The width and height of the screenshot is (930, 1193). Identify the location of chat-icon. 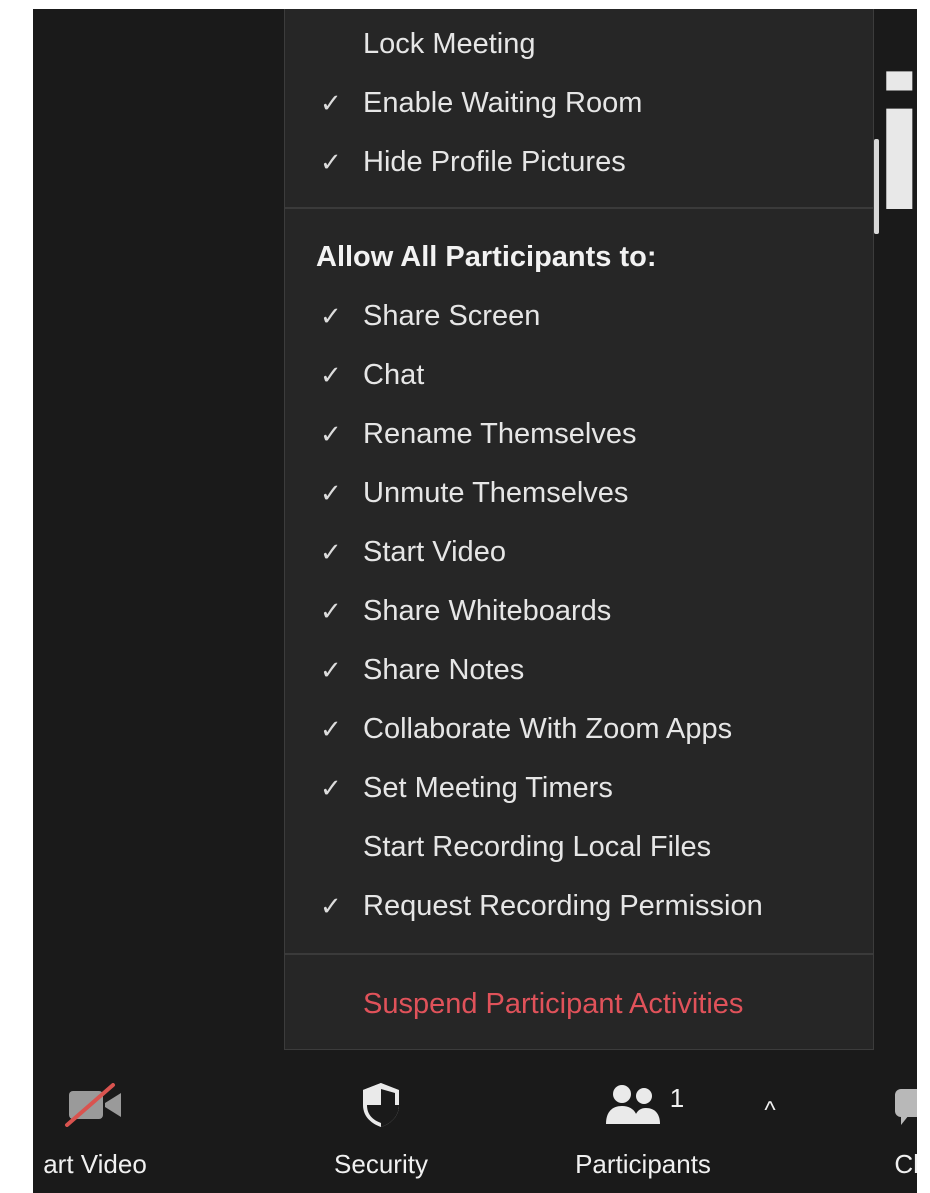
(904, 1105).